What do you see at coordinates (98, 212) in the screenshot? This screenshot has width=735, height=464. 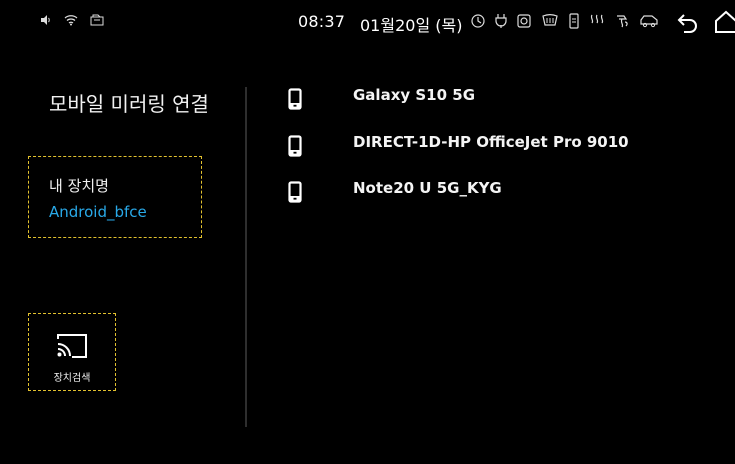 I see `my-device-name: Android_bfce` at bounding box center [98, 212].